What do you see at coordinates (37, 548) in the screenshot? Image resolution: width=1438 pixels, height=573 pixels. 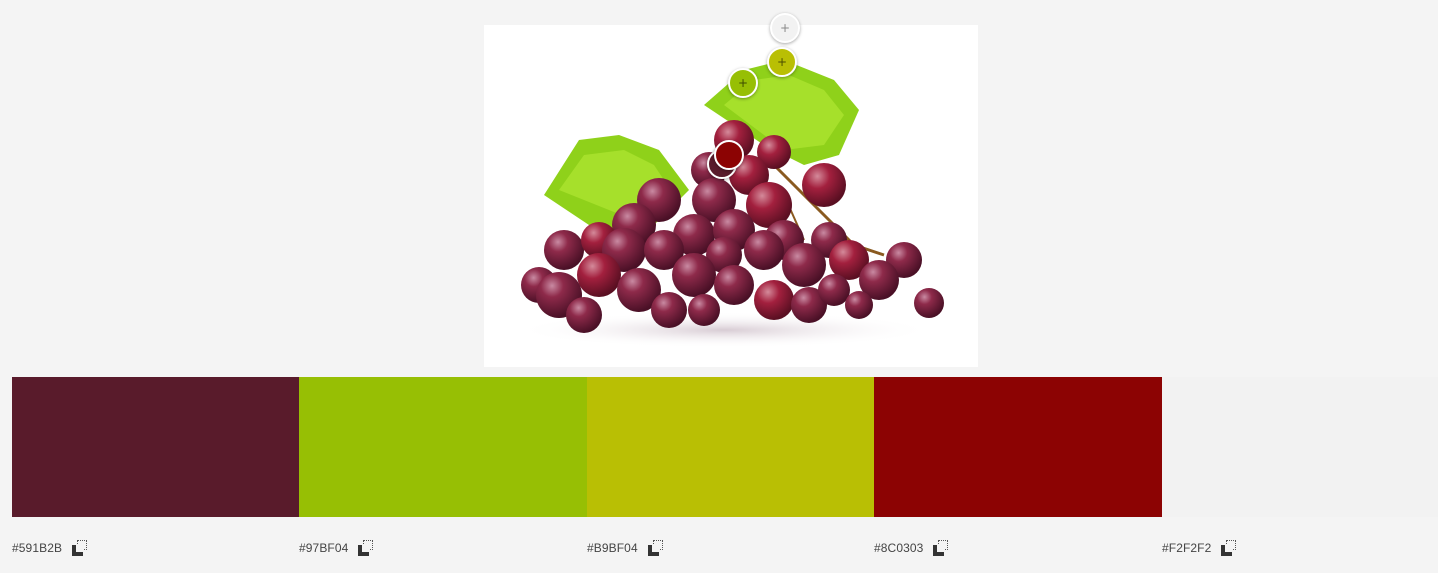 I see `hex-code-label: #591B2B` at bounding box center [37, 548].